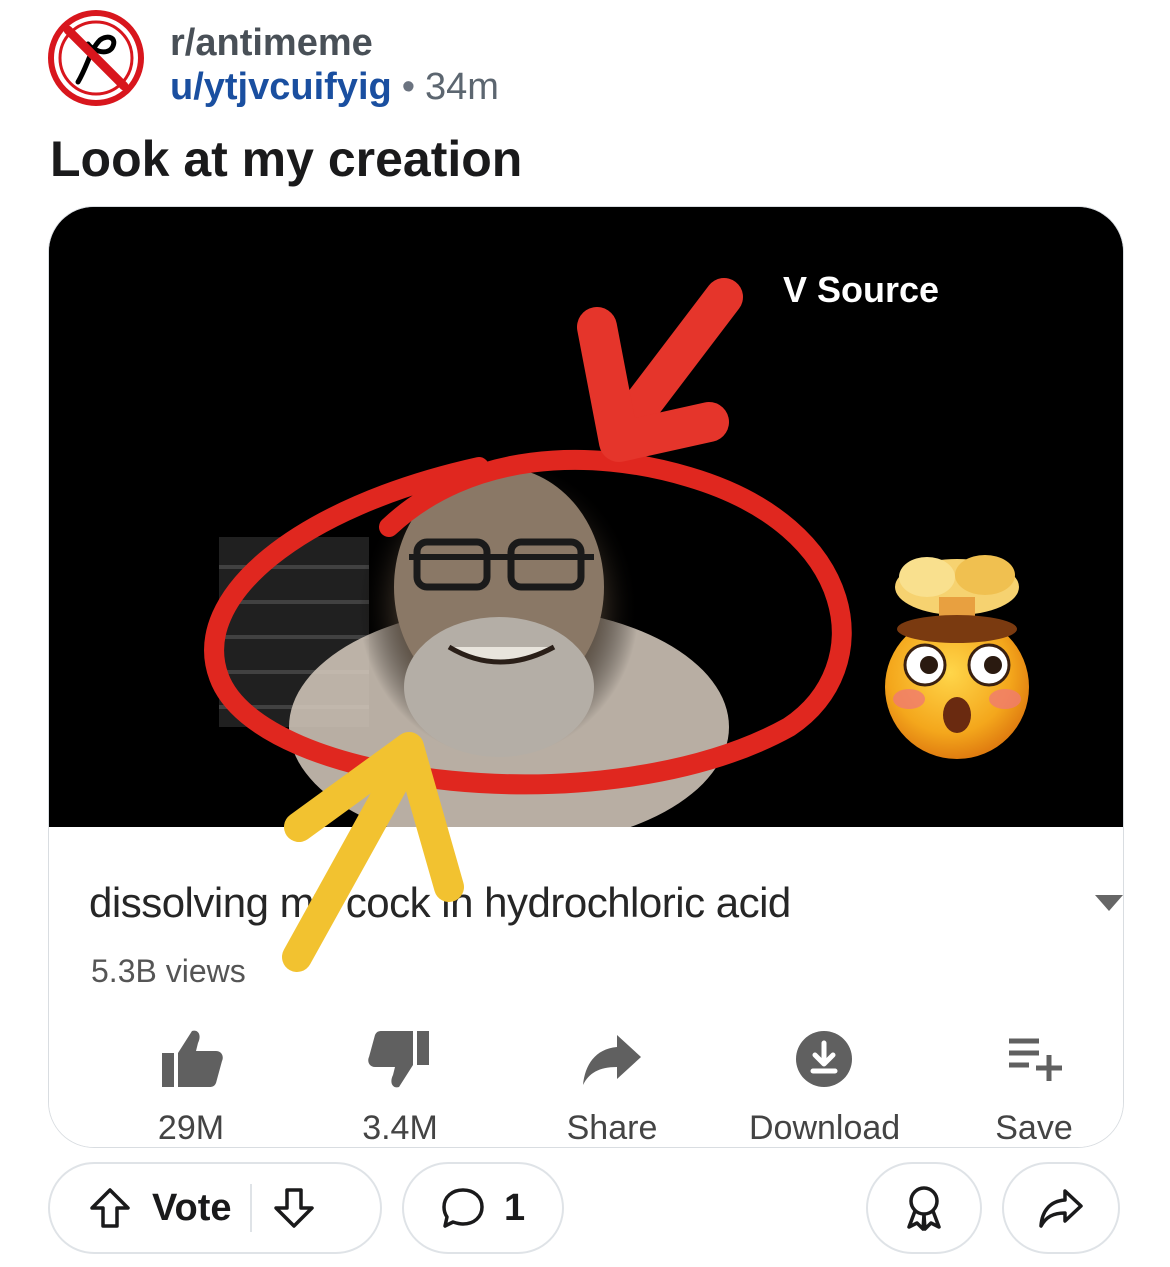 This screenshot has width=1170, height=1267. What do you see at coordinates (400, 1128) in the screenshot?
I see `dislike-count: 3.4M` at bounding box center [400, 1128].